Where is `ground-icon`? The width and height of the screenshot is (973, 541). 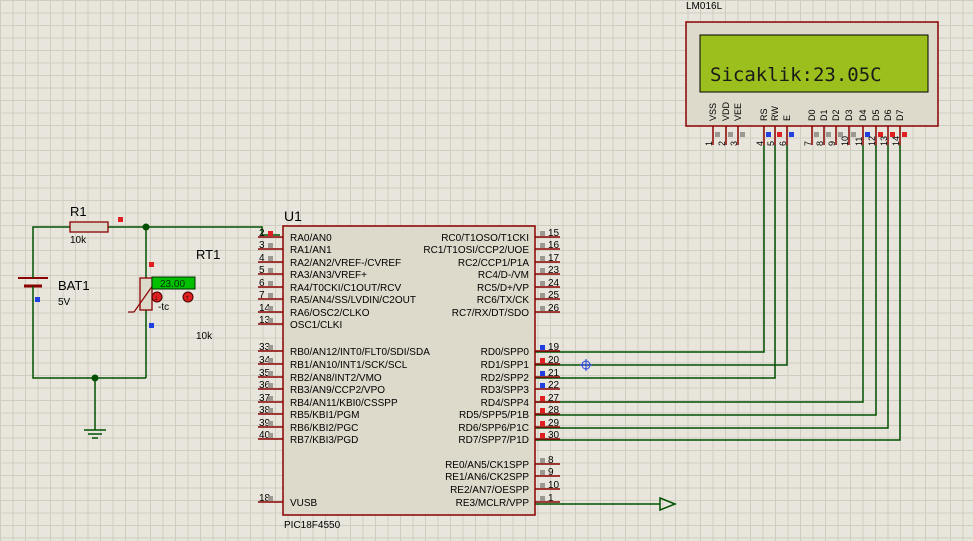
ground-icon is located at coordinates (95, 434).